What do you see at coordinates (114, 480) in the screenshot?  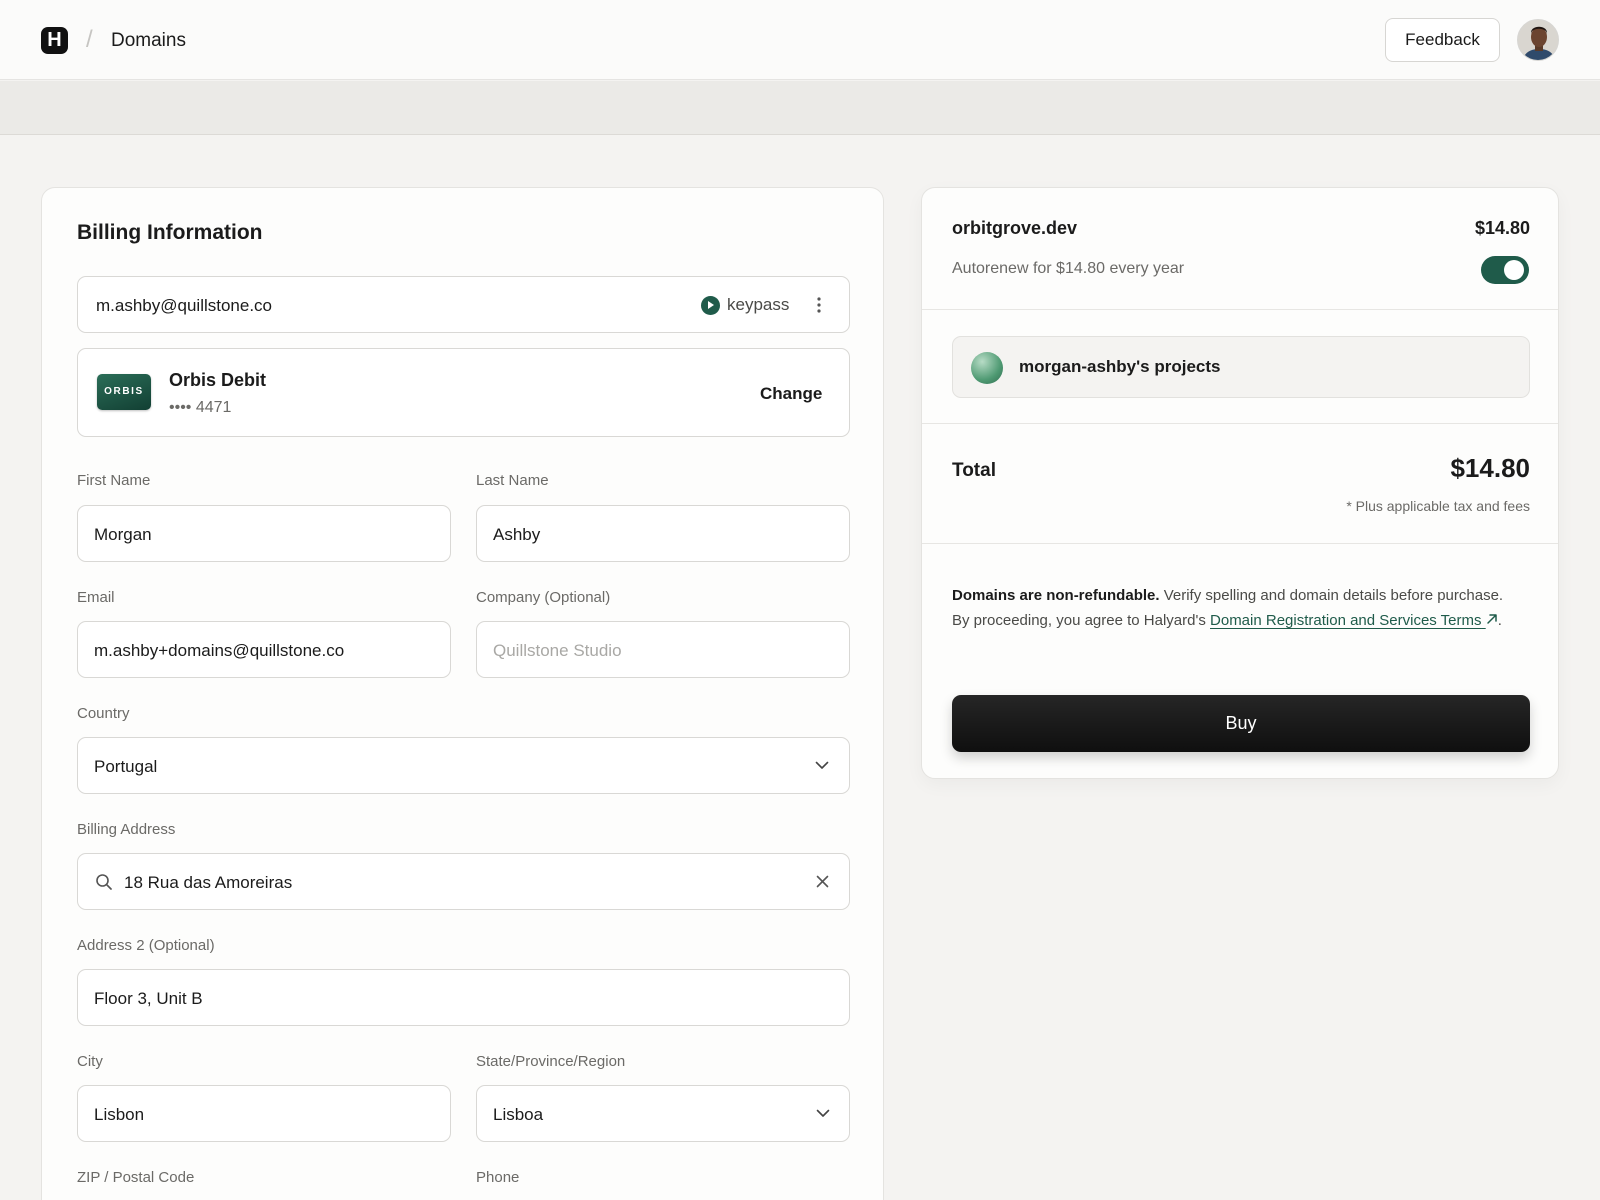 I see `first-name-label: First Name` at bounding box center [114, 480].